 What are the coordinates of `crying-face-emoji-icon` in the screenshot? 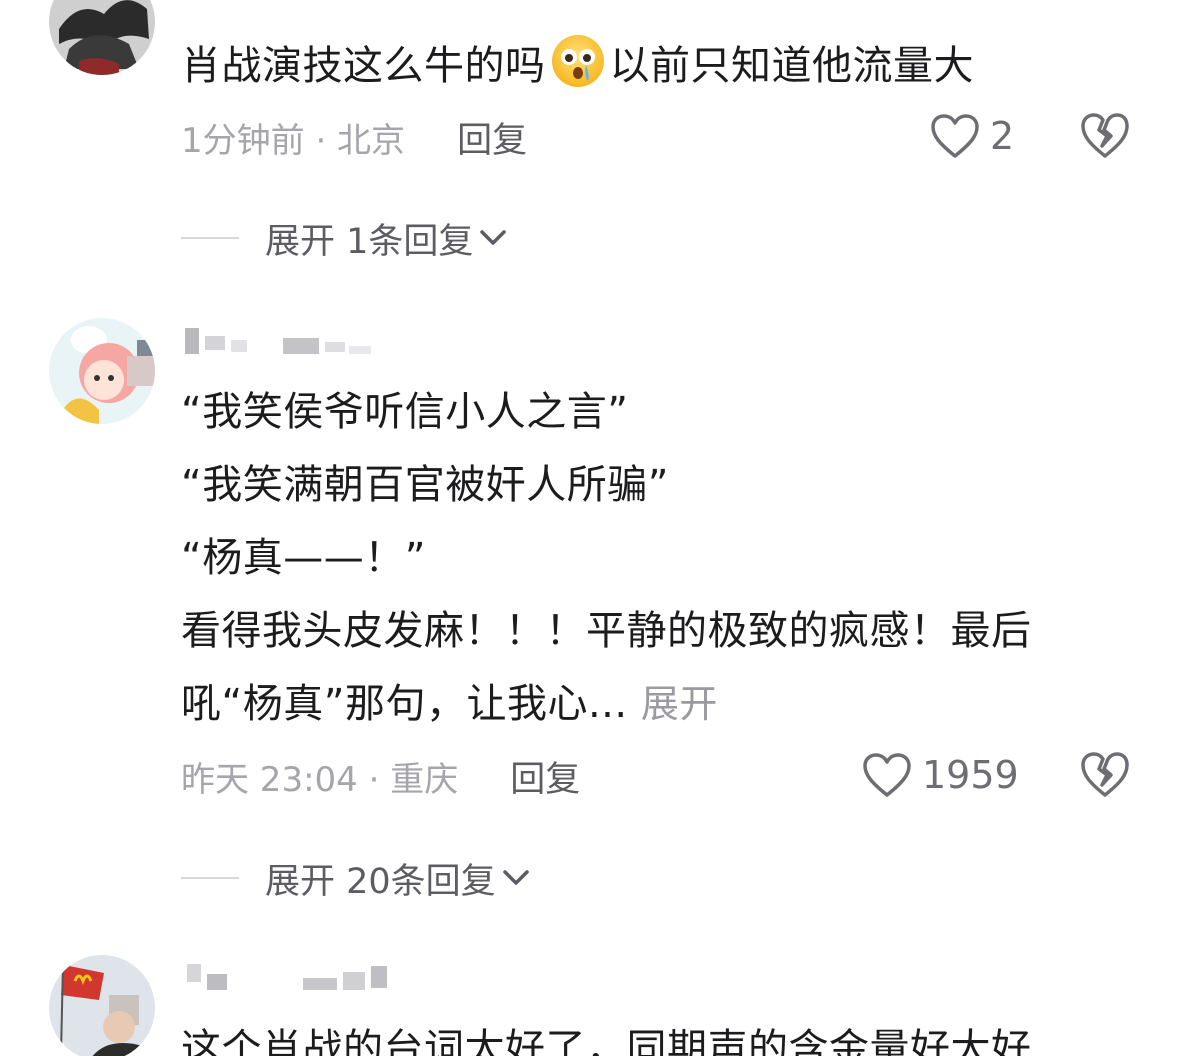 It's located at (578, 61).